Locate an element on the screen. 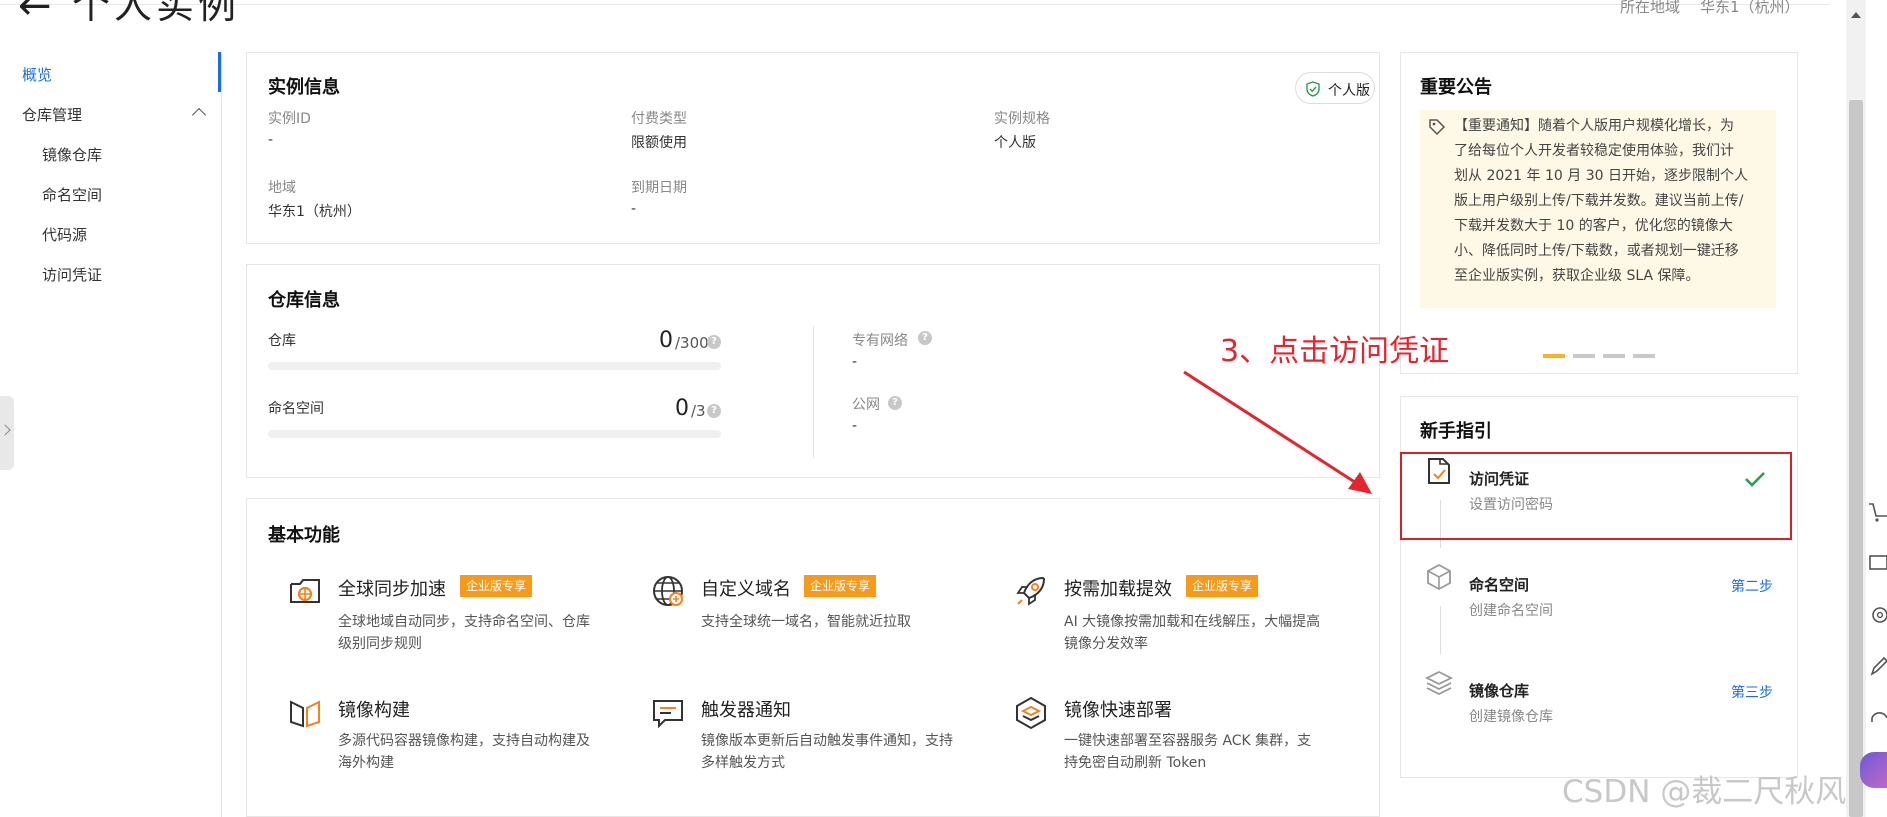 Image resolution: width=1887 pixels, height=817 pixels. feature-desc: 多源代码容器镜像构建，支持自动构建及 is located at coordinates (464, 741).